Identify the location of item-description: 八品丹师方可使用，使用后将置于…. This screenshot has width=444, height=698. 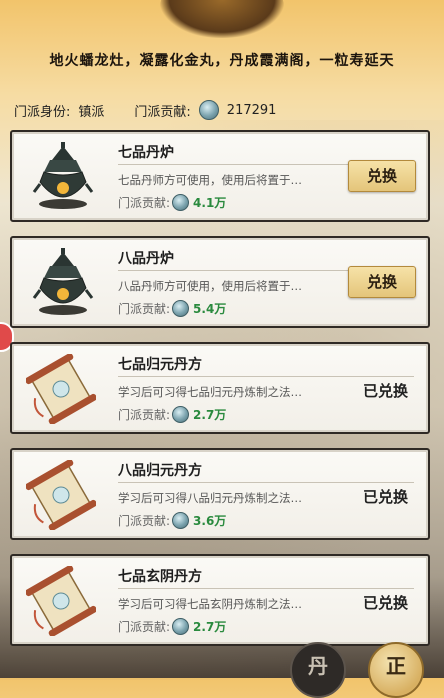
(210, 286).